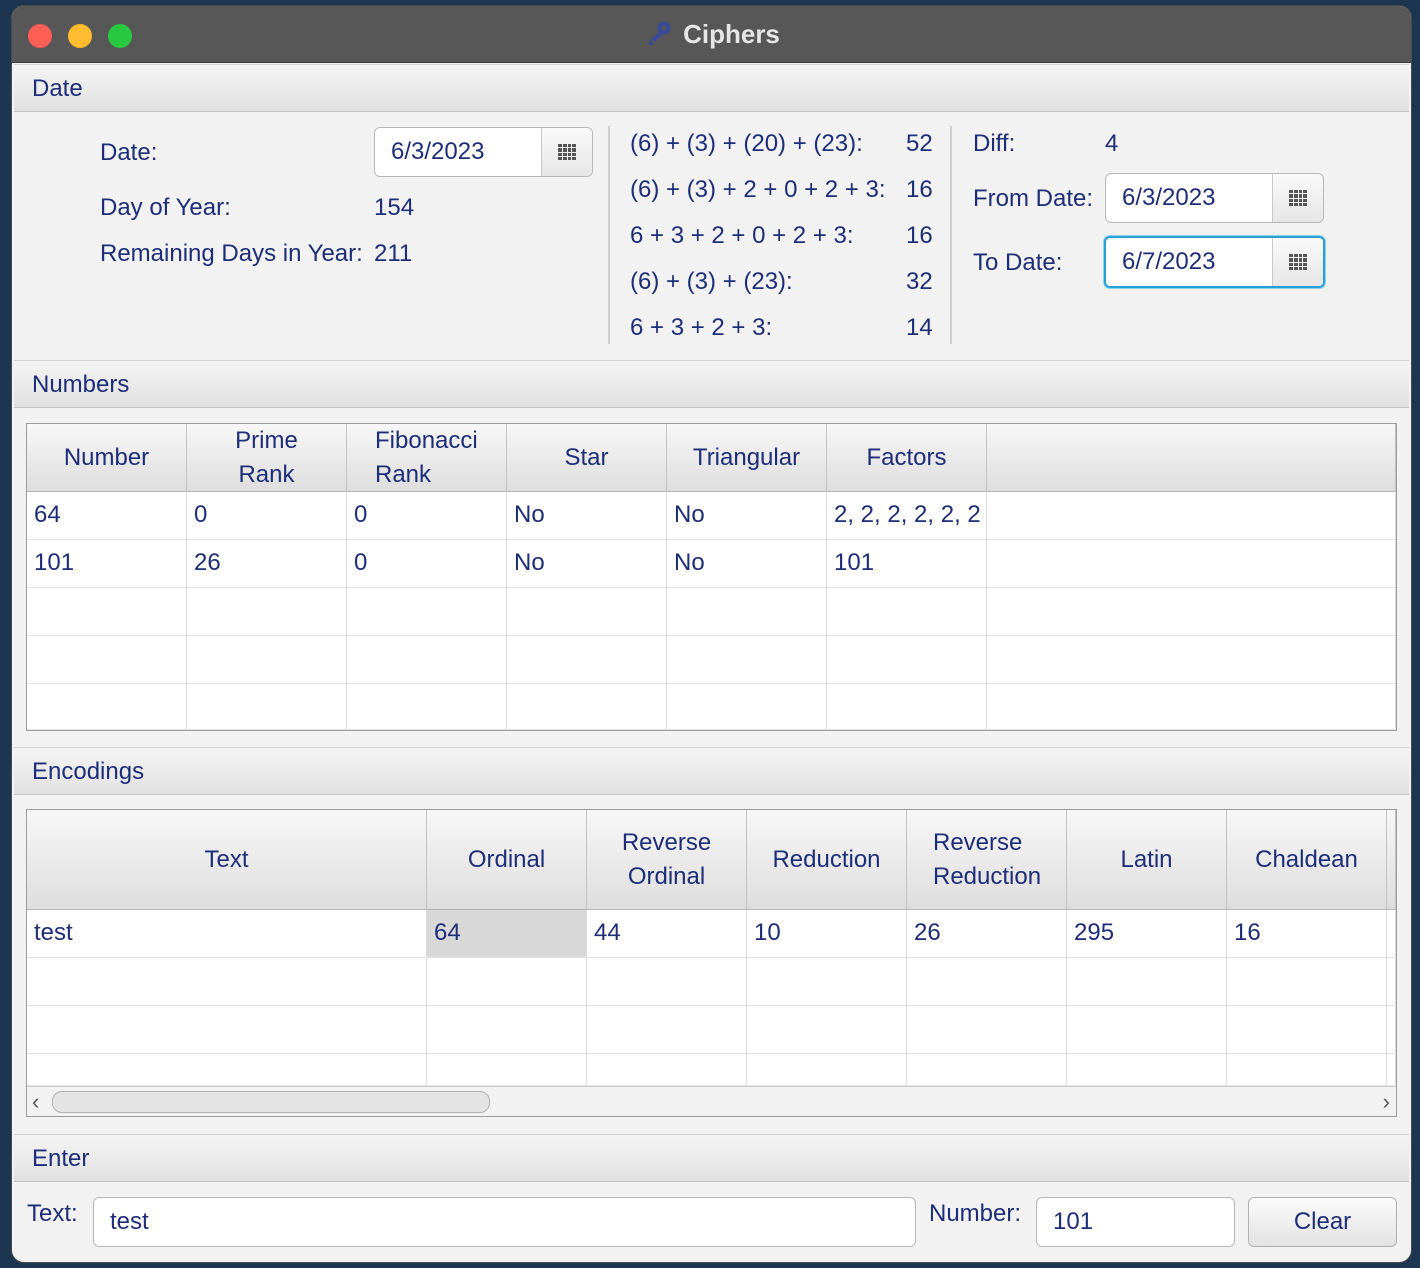 This screenshot has height=1268, width=1420. I want to click on key-icon, so click(659, 33).